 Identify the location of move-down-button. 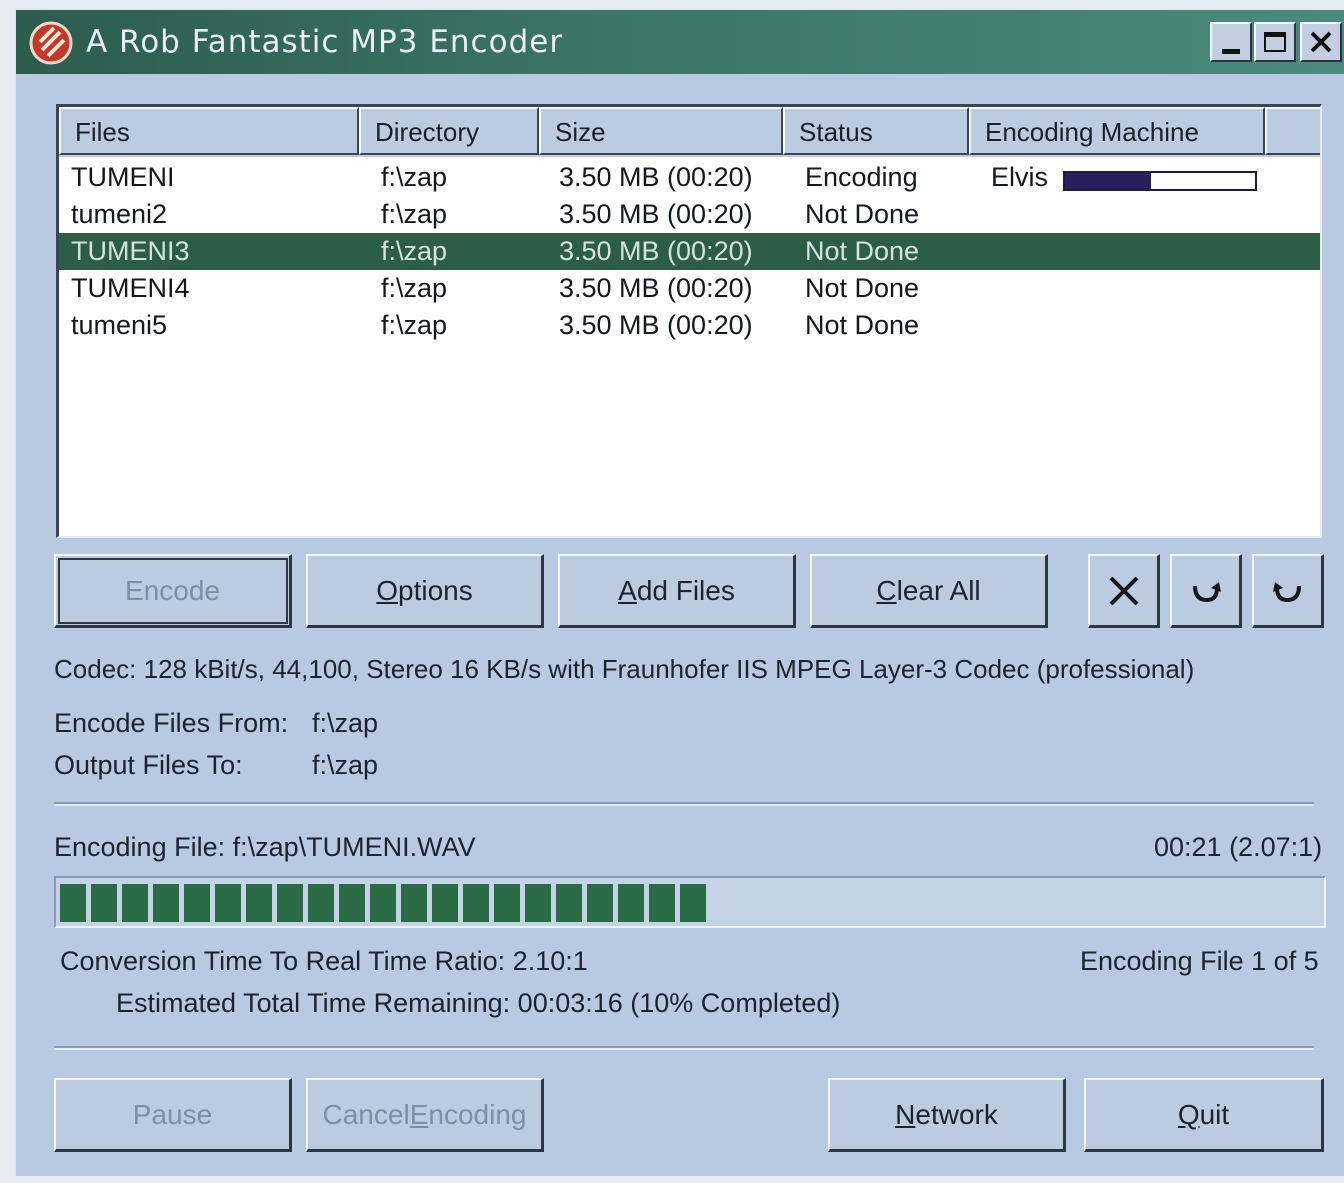
(1206, 591).